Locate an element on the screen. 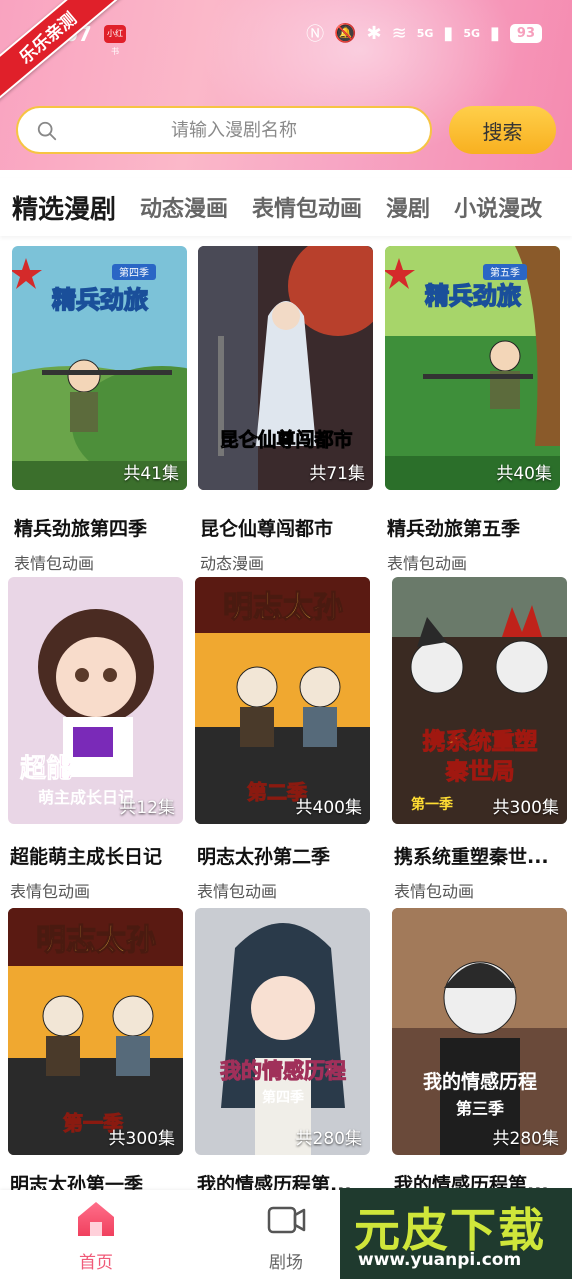 Image resolution: width=572 pixels, height=1279 pixels. episode-count: 共400集 is located at coordinates (328, 808).